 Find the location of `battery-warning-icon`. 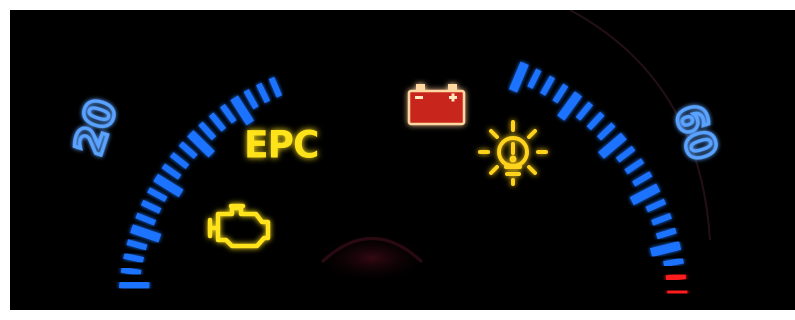

battery-warning-icon is located at coordinates (436, 105).